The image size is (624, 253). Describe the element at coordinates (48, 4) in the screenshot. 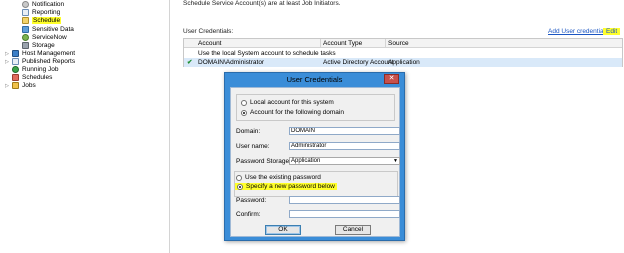

I see `tree-item-label: Notification` at that location.